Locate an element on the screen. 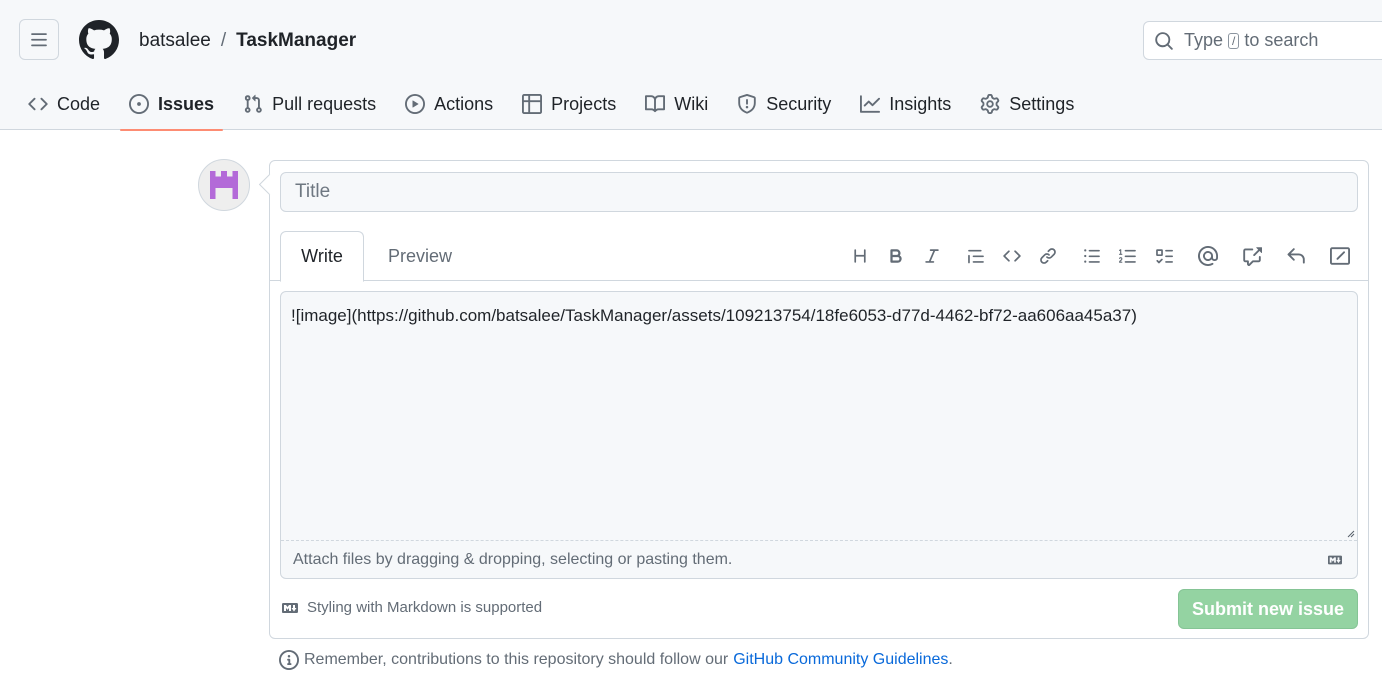  tab-insights-label: Insights is located at coordinates (920, 103).